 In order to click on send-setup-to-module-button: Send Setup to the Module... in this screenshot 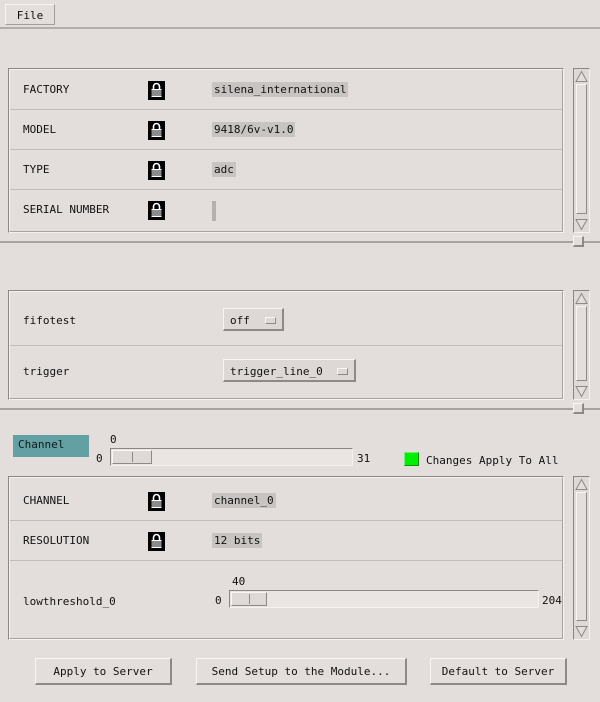, I will do `click(301, 671)`.